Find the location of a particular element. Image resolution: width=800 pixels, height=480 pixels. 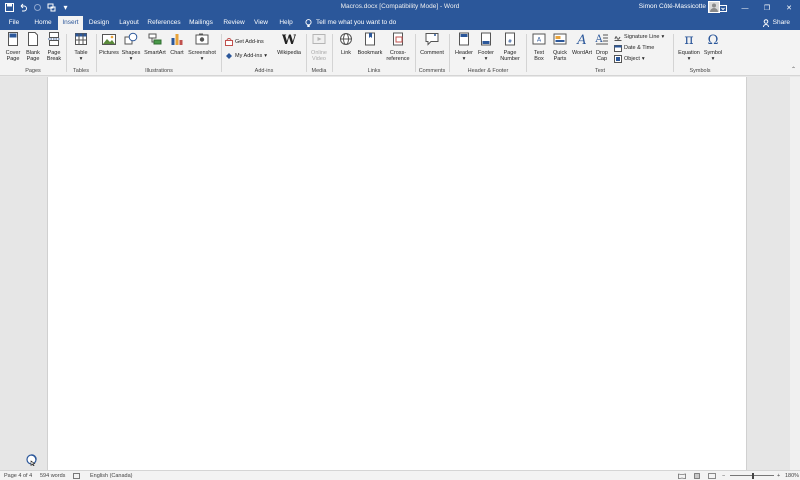

cross-reference-button: Cross- reference is located at coordinates (398, 47).